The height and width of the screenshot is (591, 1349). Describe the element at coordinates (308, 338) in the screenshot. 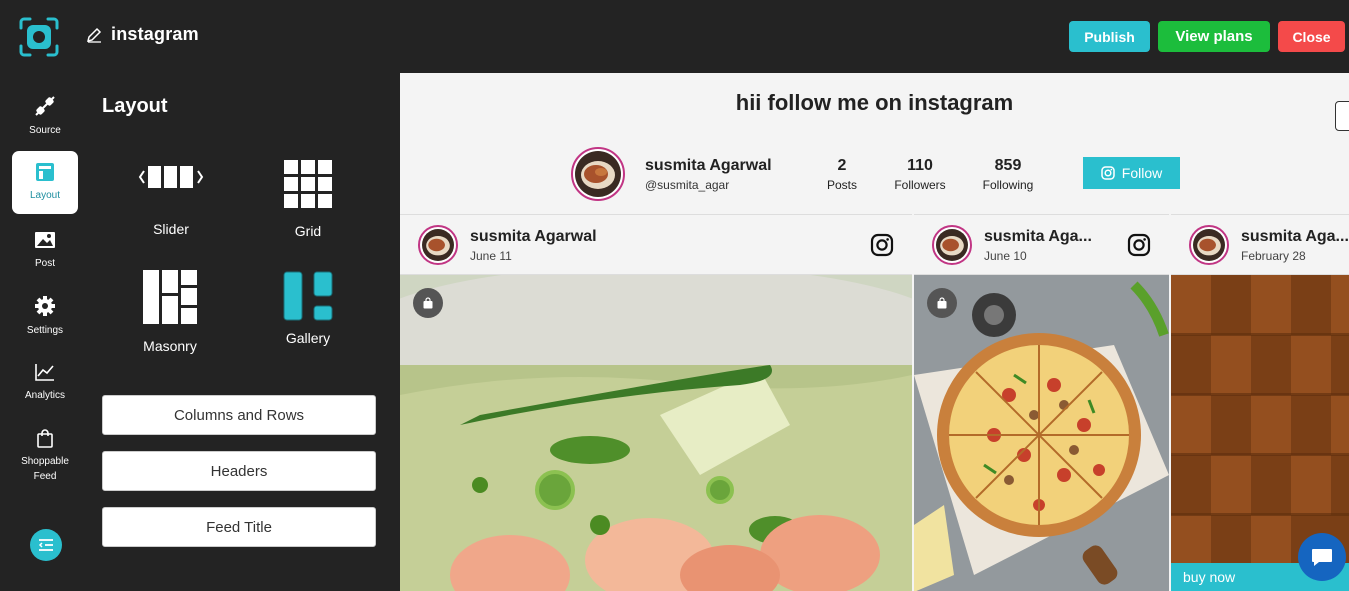

I see `layout-option-label: Gallery` at that location.